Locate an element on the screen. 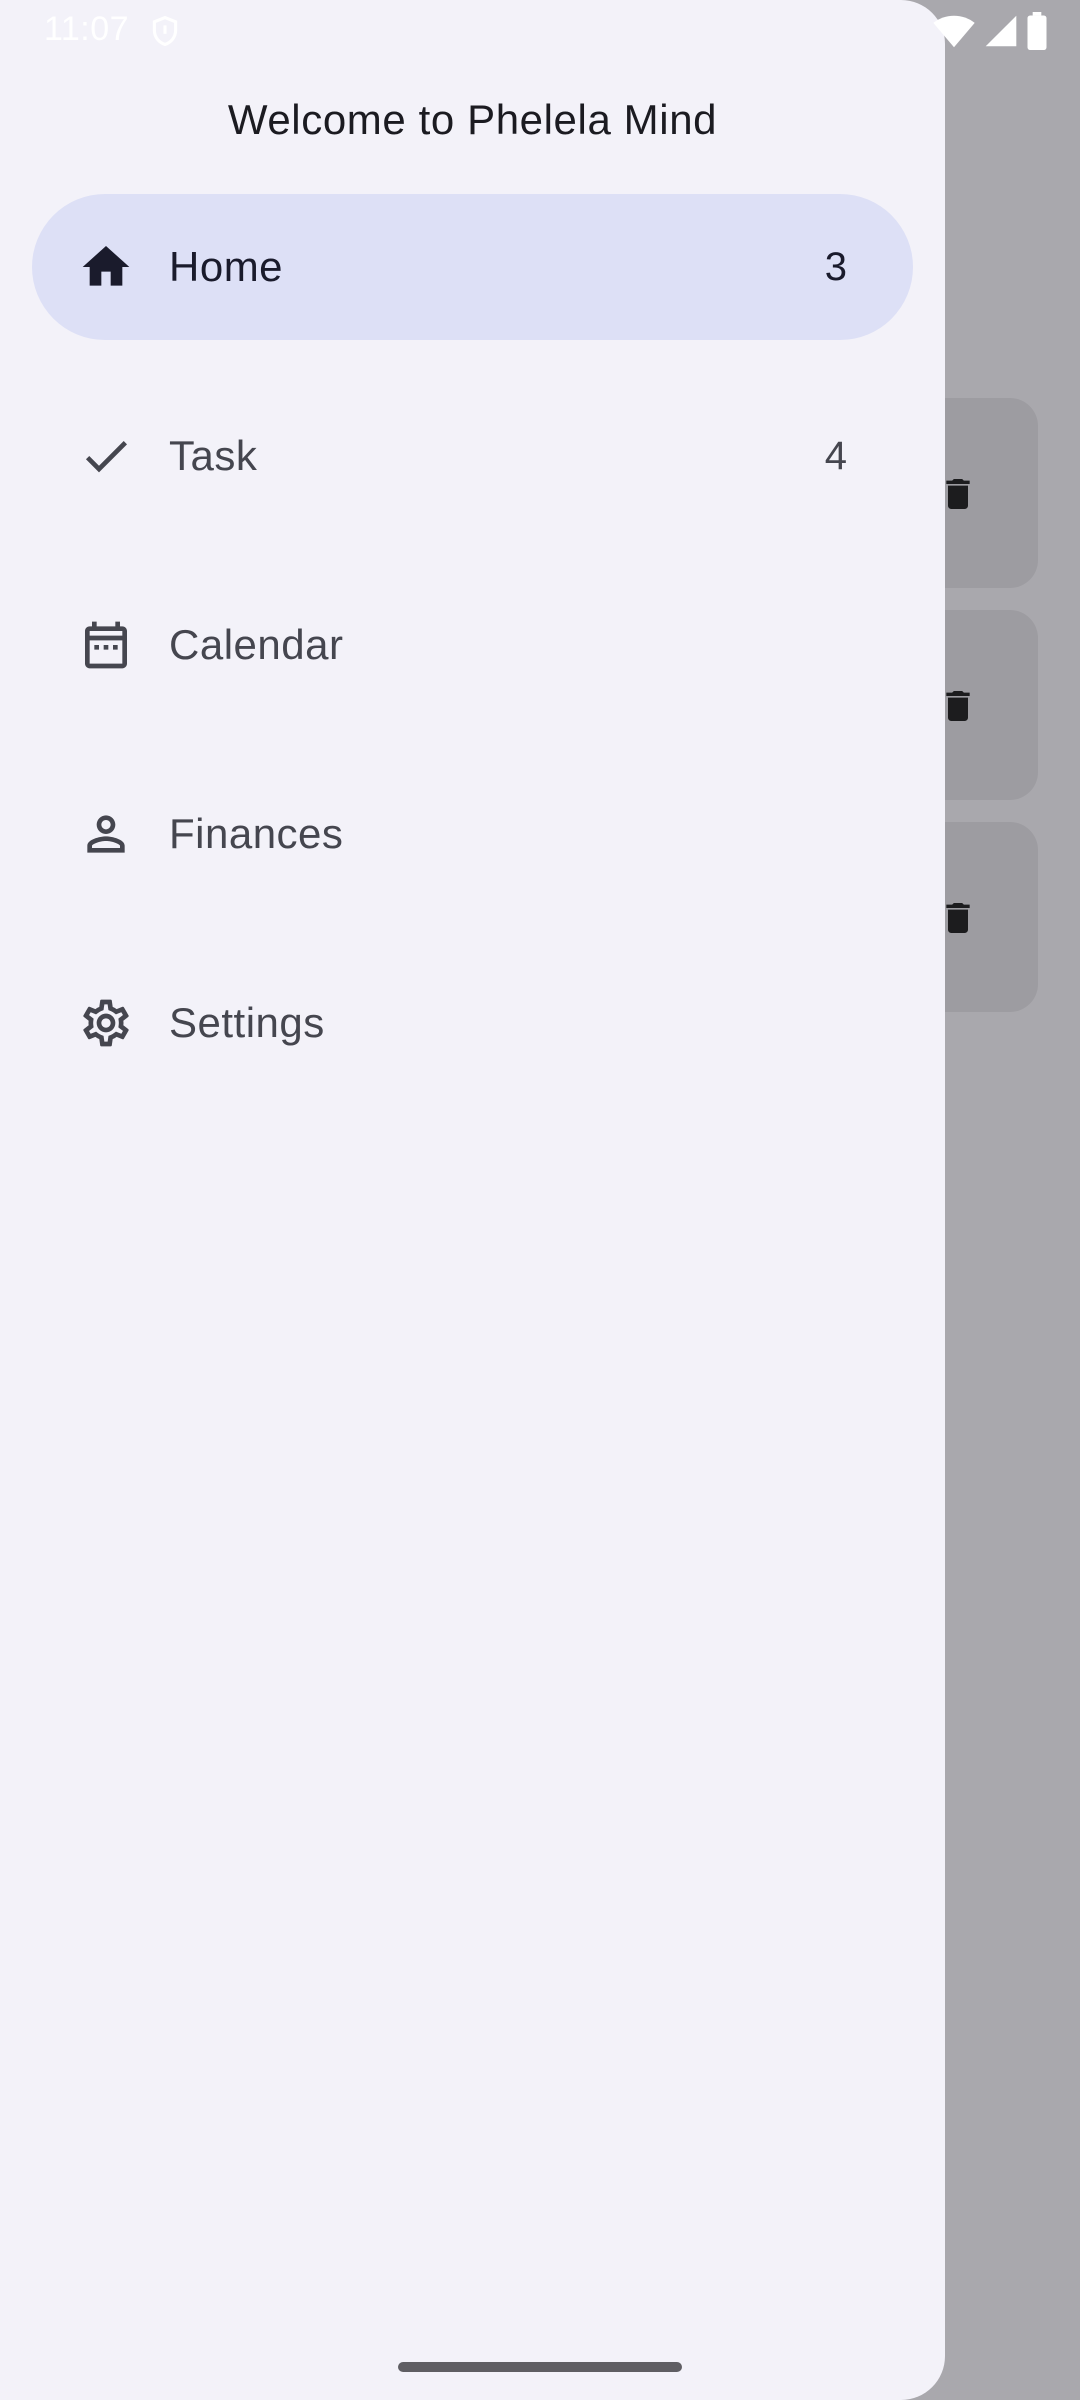  cell-signal-icon is located at coordinates (1001, 31).